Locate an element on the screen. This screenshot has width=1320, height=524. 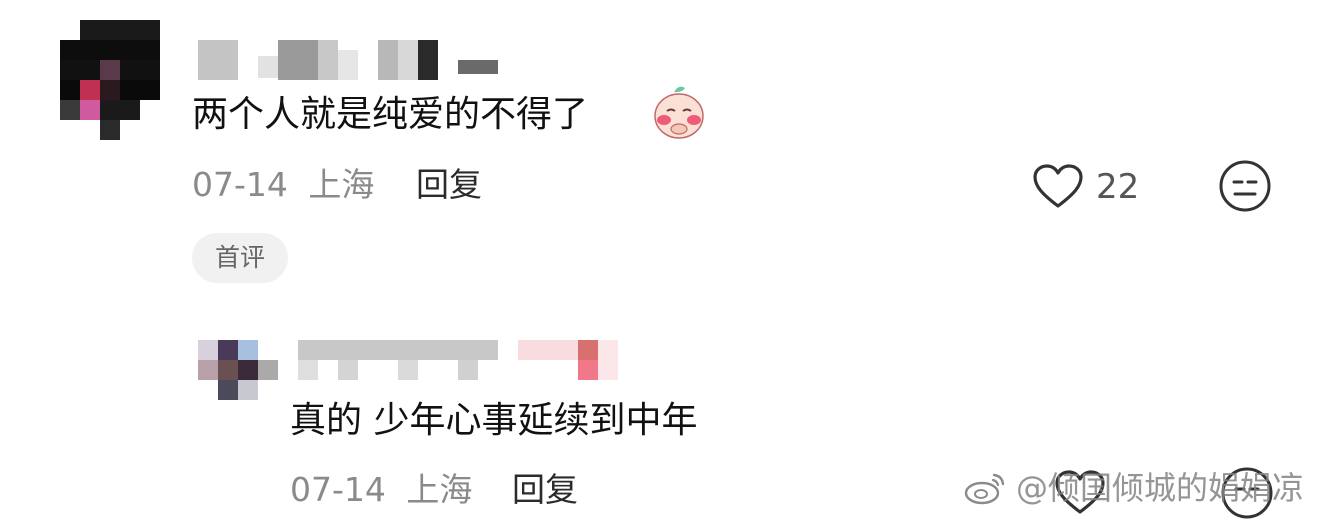
comment-text: 两个人就是纯爱的不得了 is located at coordinates (390, 114).